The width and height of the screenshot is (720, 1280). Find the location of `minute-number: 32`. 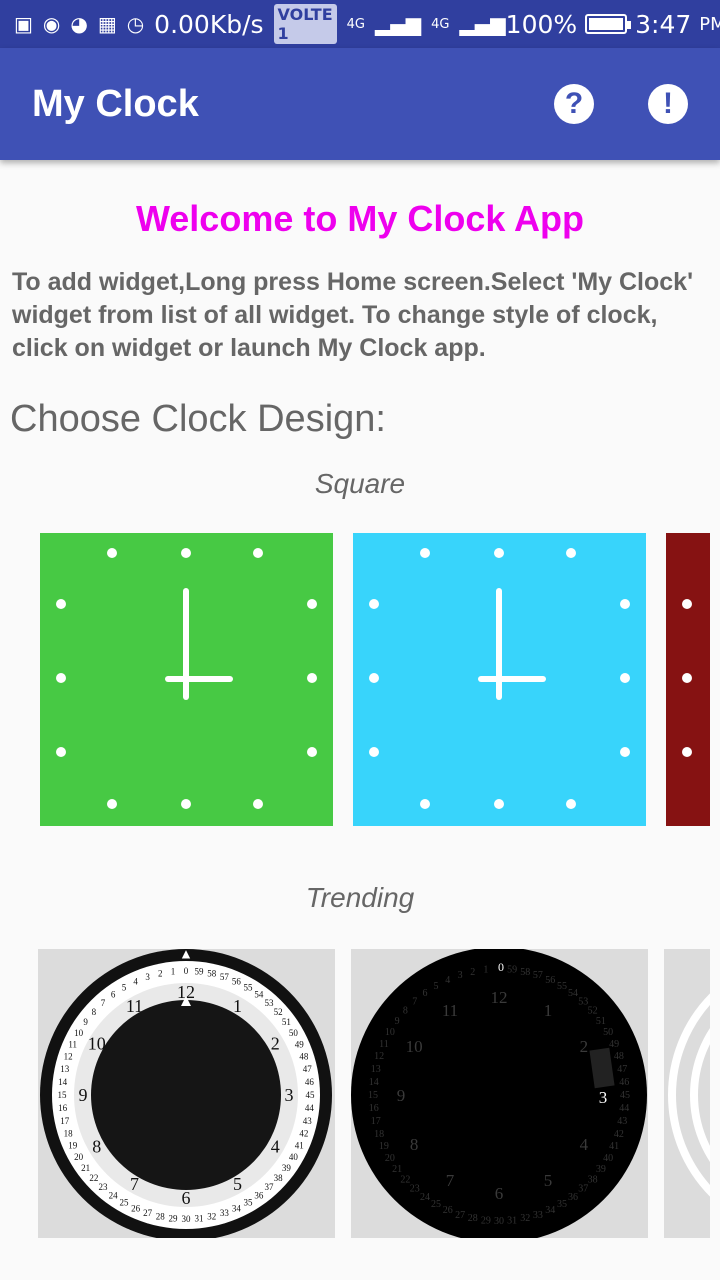

minute-number: 32 is located at coordinates (525, 1218).